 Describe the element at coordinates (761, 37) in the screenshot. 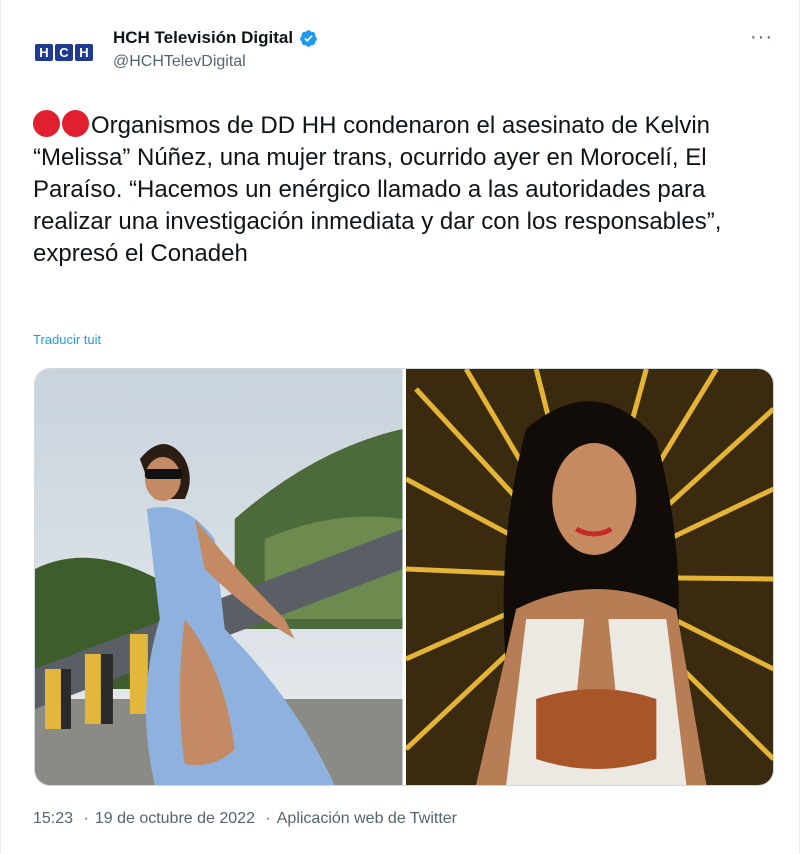

I see `more-options-icon: ···` at that location.